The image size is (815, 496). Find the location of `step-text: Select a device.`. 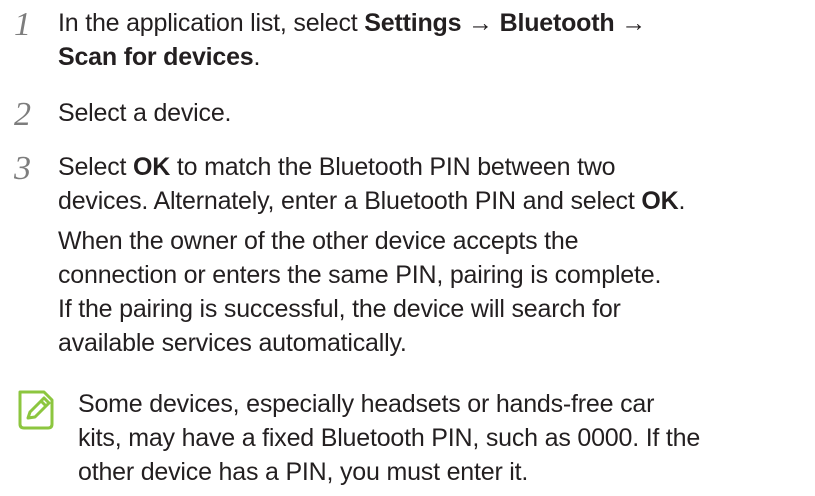

step-text: Select a device. is located at coordinates (145, 113).